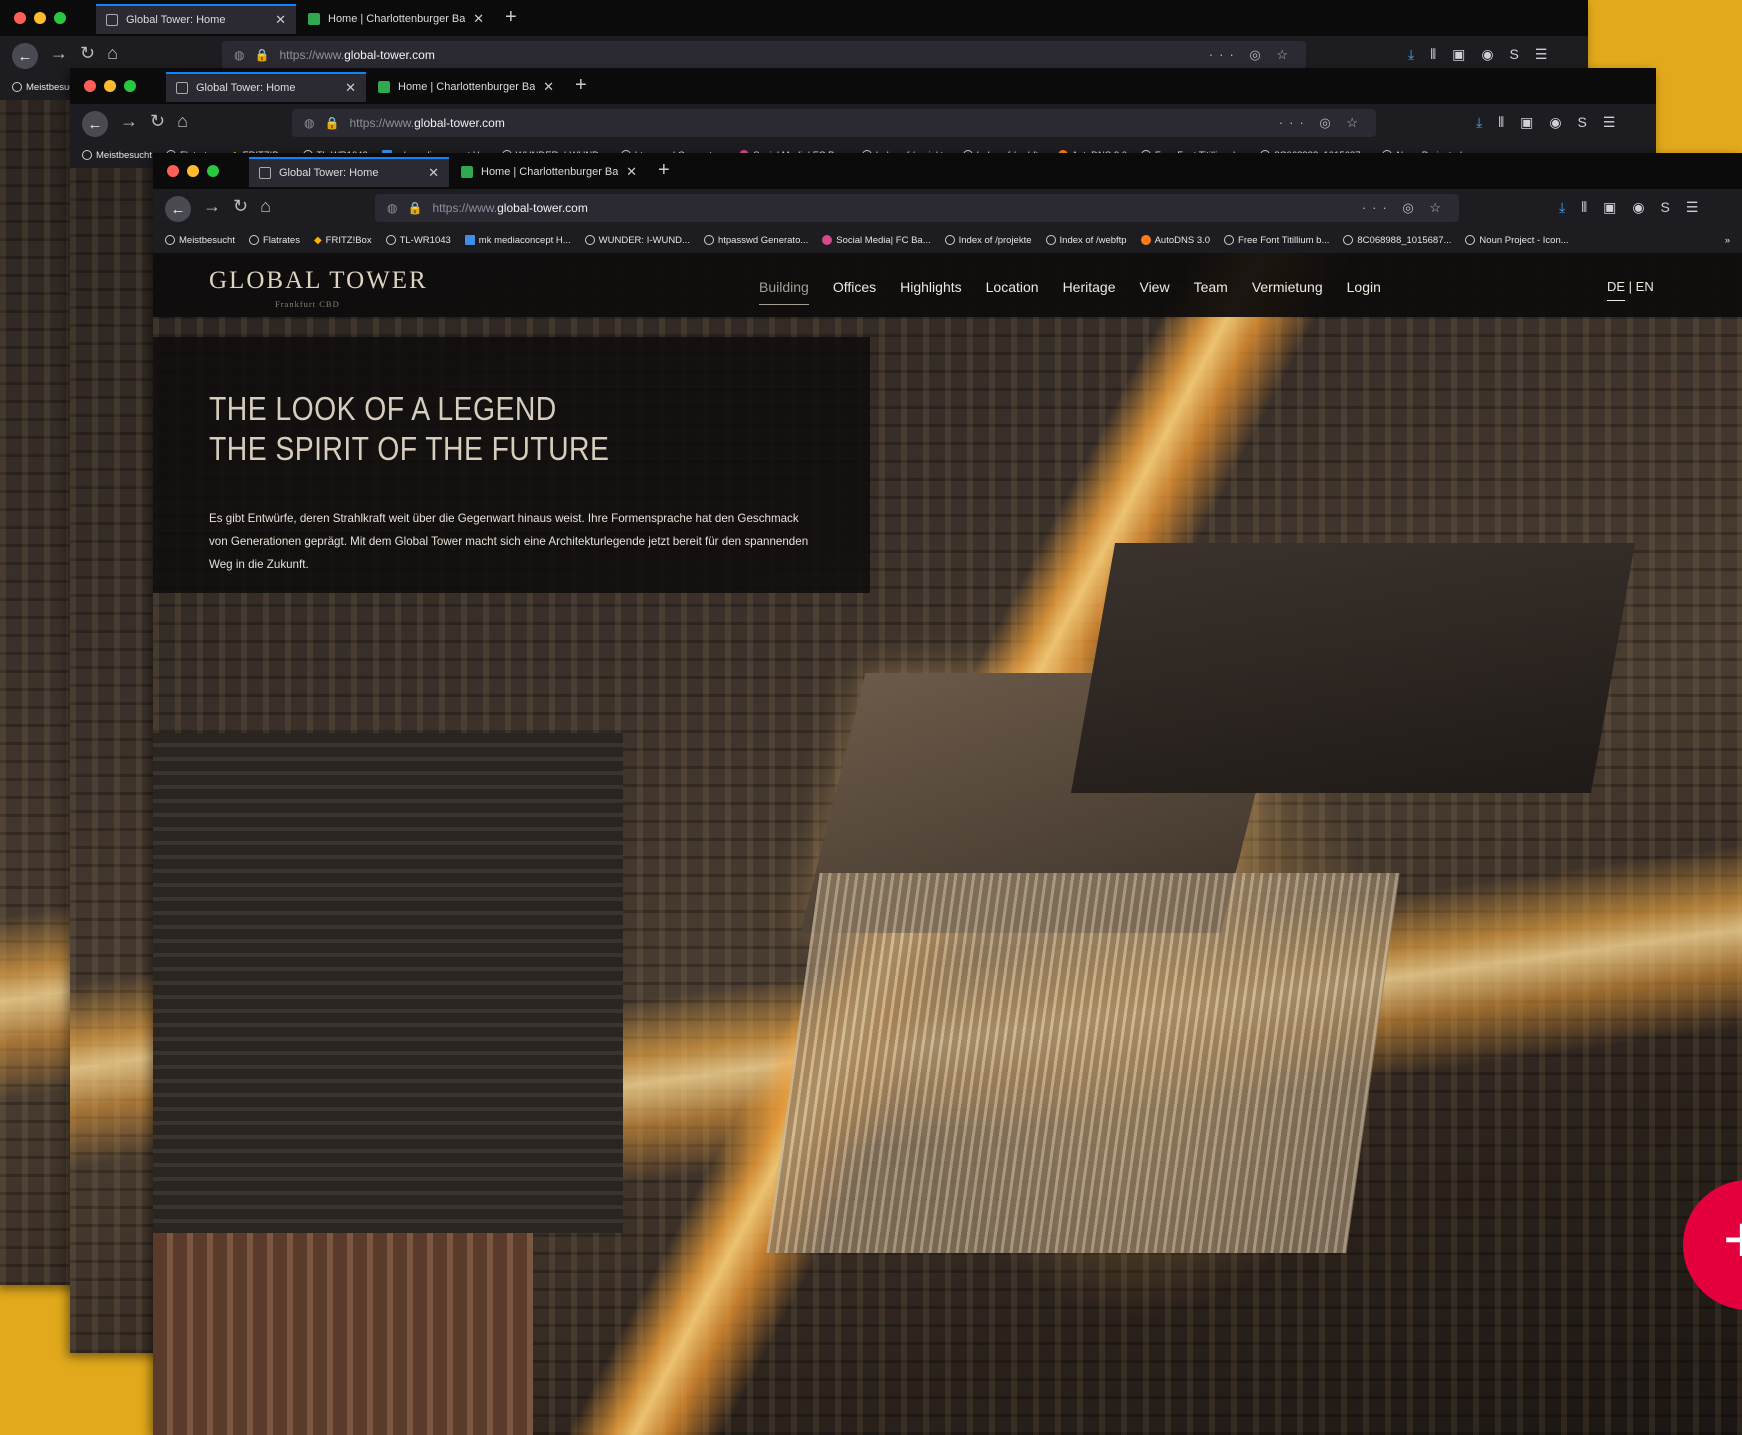 The image size is (1742, 1435). I want to click on nav-building: Building, so click(784, 292).